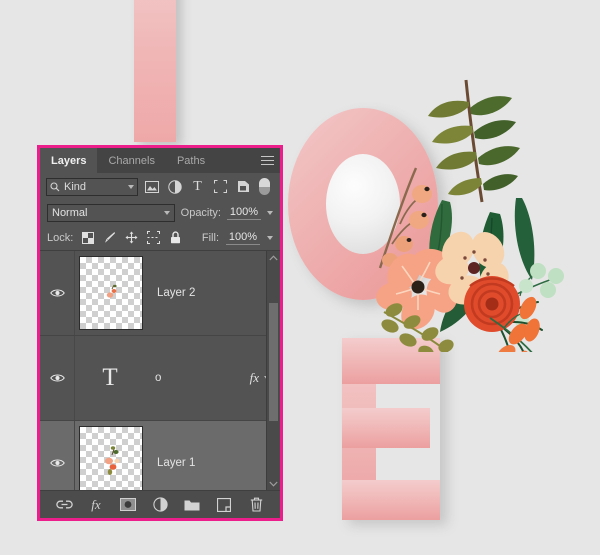  Describe the element at coordinates (174, 186) in the screenshot. I see `adjustment-layer-filter-icon` at that location.